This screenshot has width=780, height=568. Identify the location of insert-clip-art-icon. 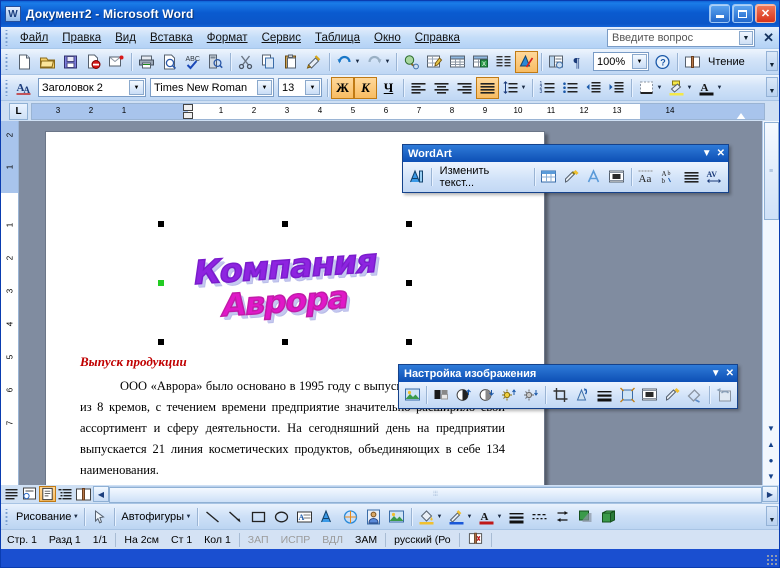
(373, 517).